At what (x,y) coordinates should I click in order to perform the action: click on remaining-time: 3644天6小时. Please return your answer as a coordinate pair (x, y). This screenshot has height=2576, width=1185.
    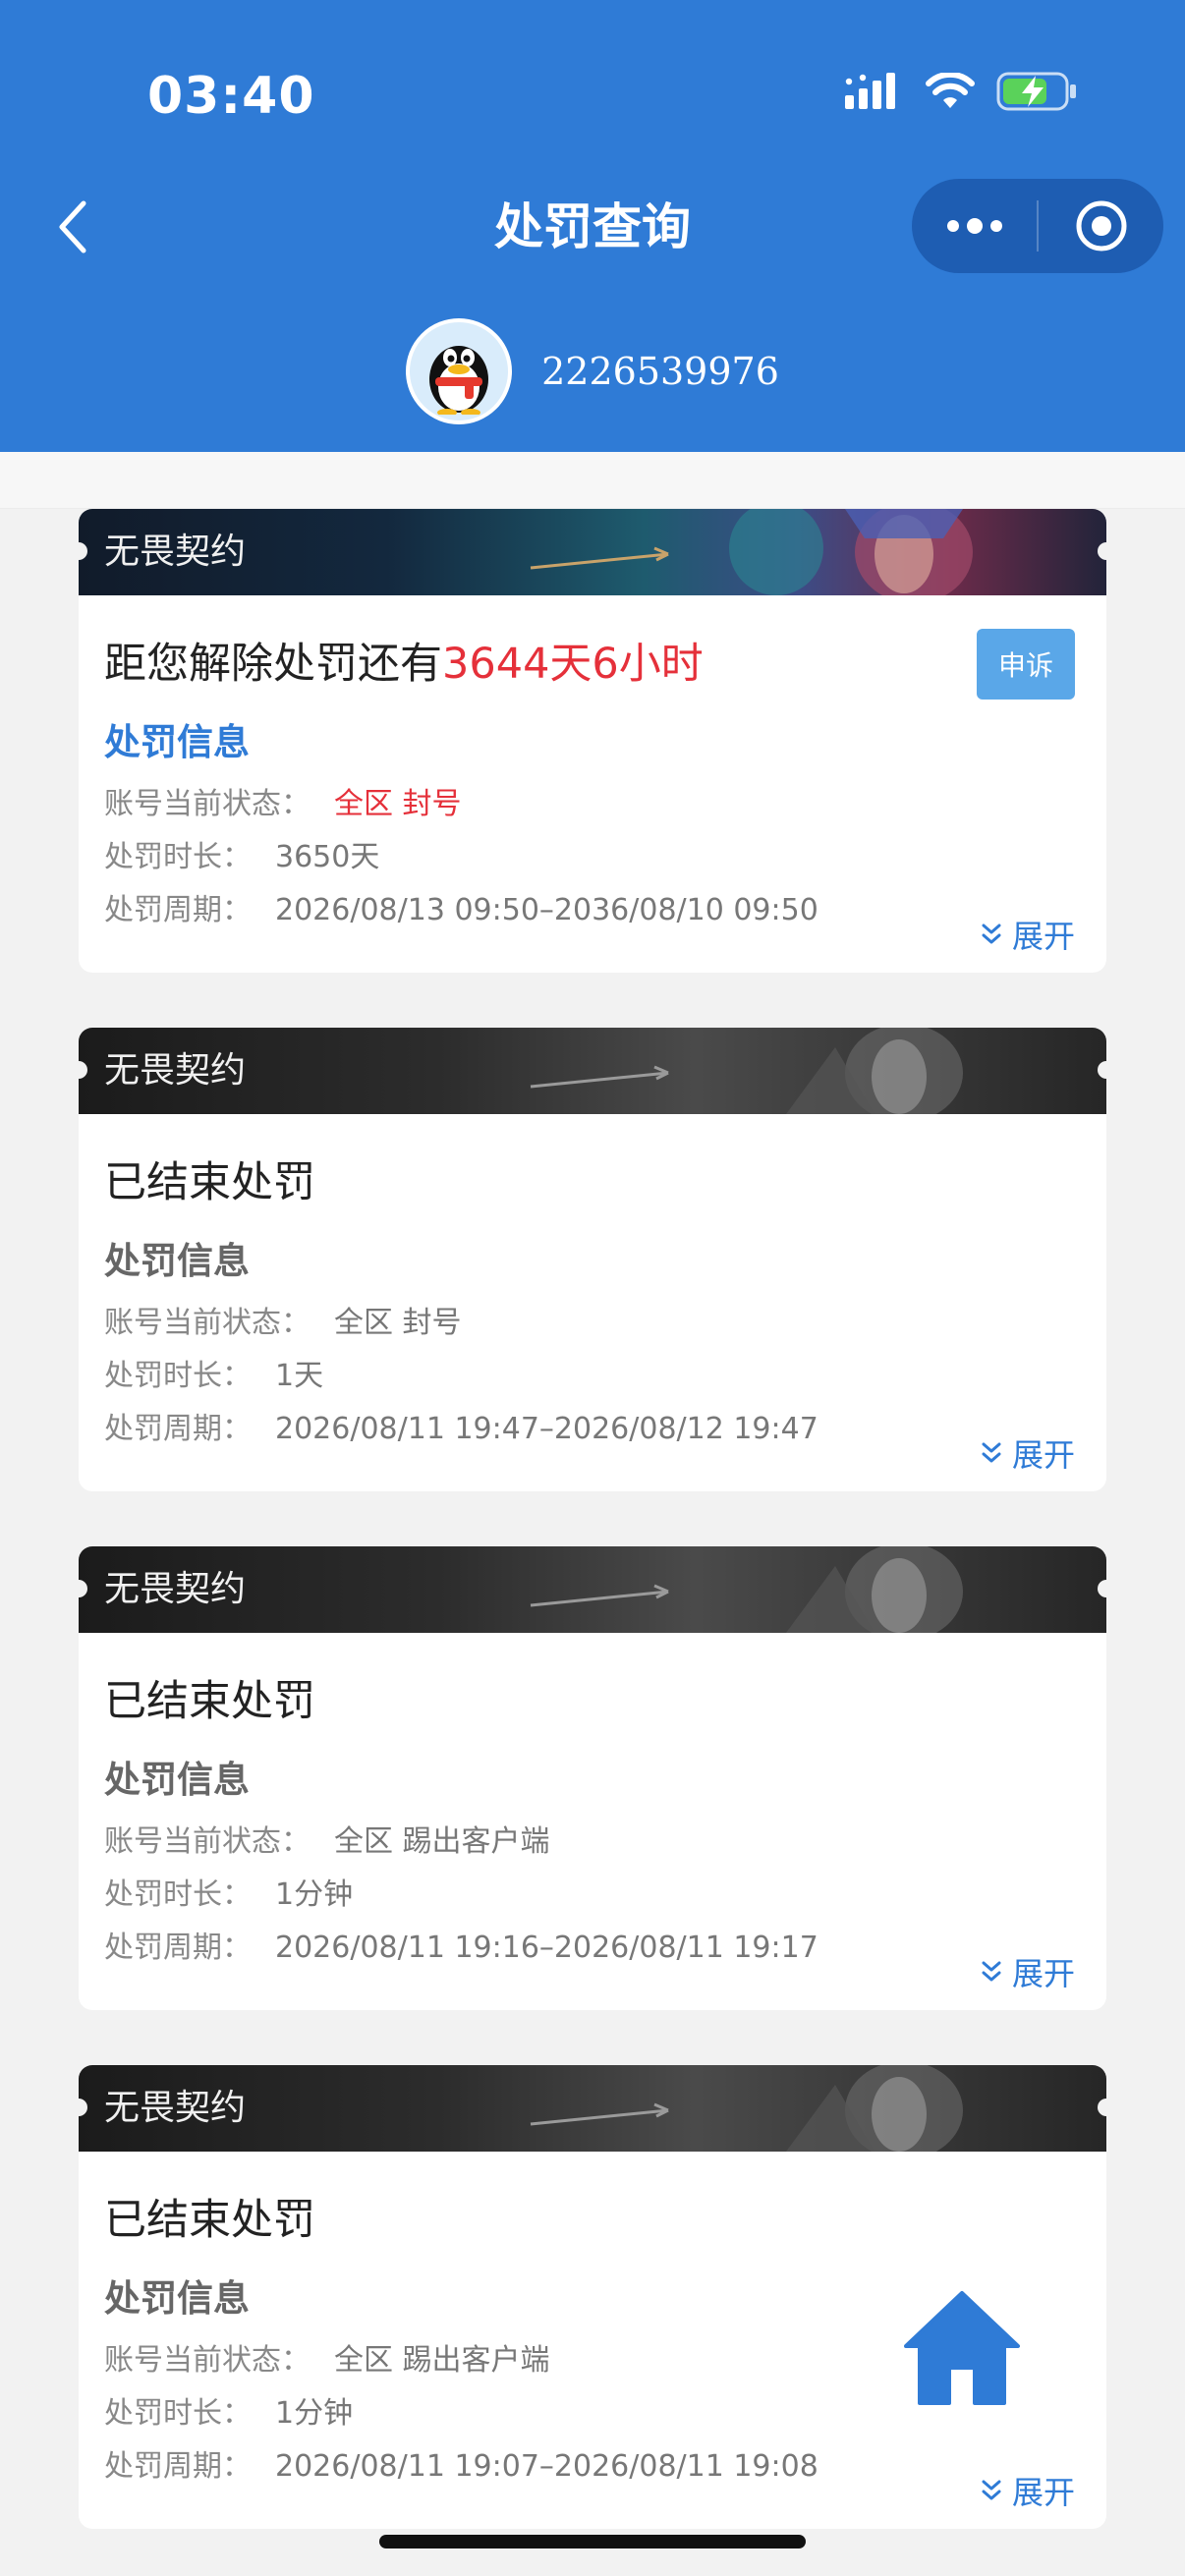
    Looking at the image, I should click on (573, 664).